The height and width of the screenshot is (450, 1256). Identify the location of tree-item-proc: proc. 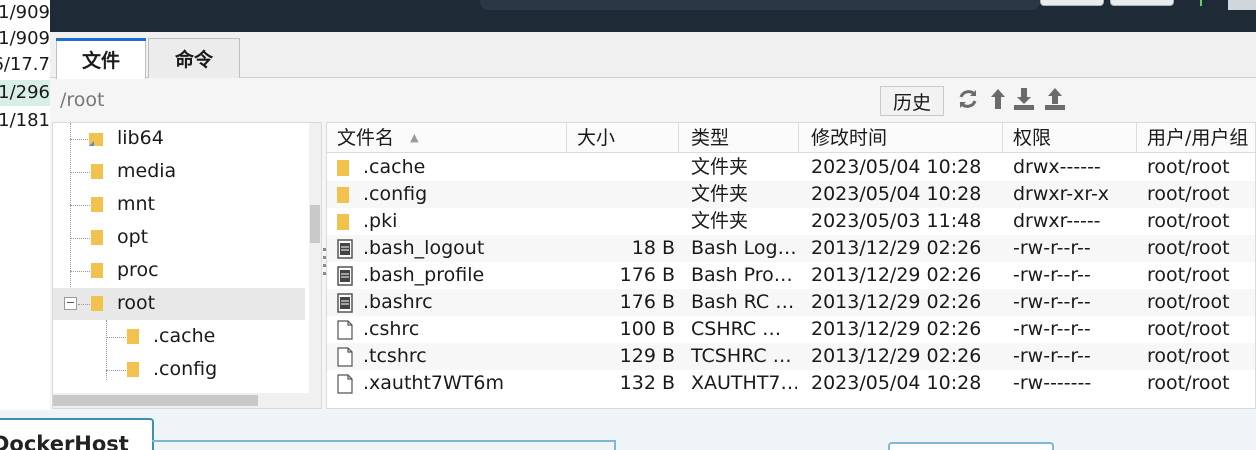
(179, 271).